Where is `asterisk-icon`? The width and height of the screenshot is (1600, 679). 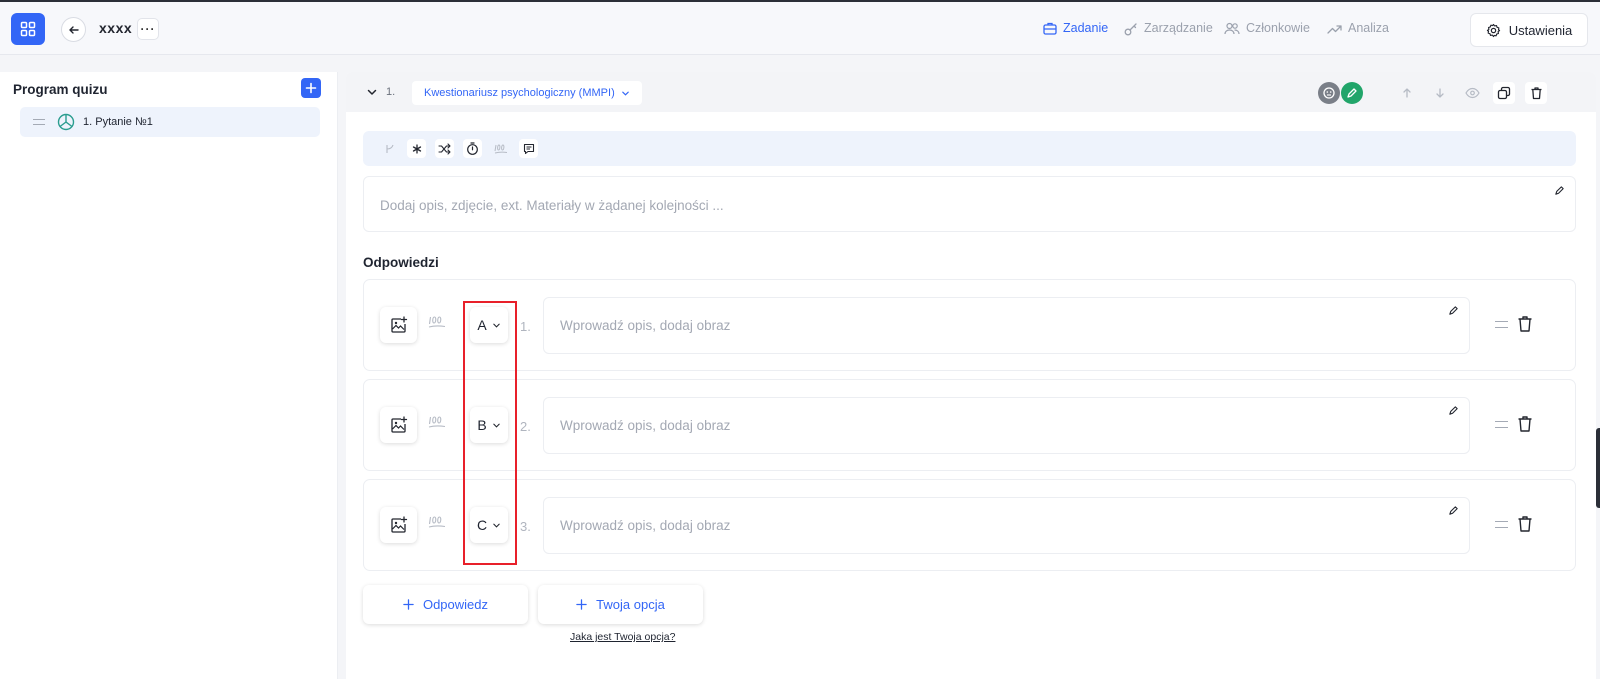 asterisk-icon is located at coordinates (416, 148).